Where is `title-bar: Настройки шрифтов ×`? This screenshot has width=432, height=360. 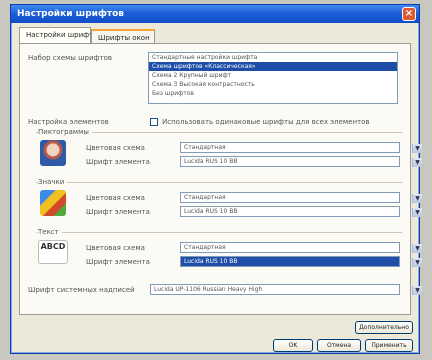 title-bar: Настройки шрифтов × is located at coordinates (215, 14).